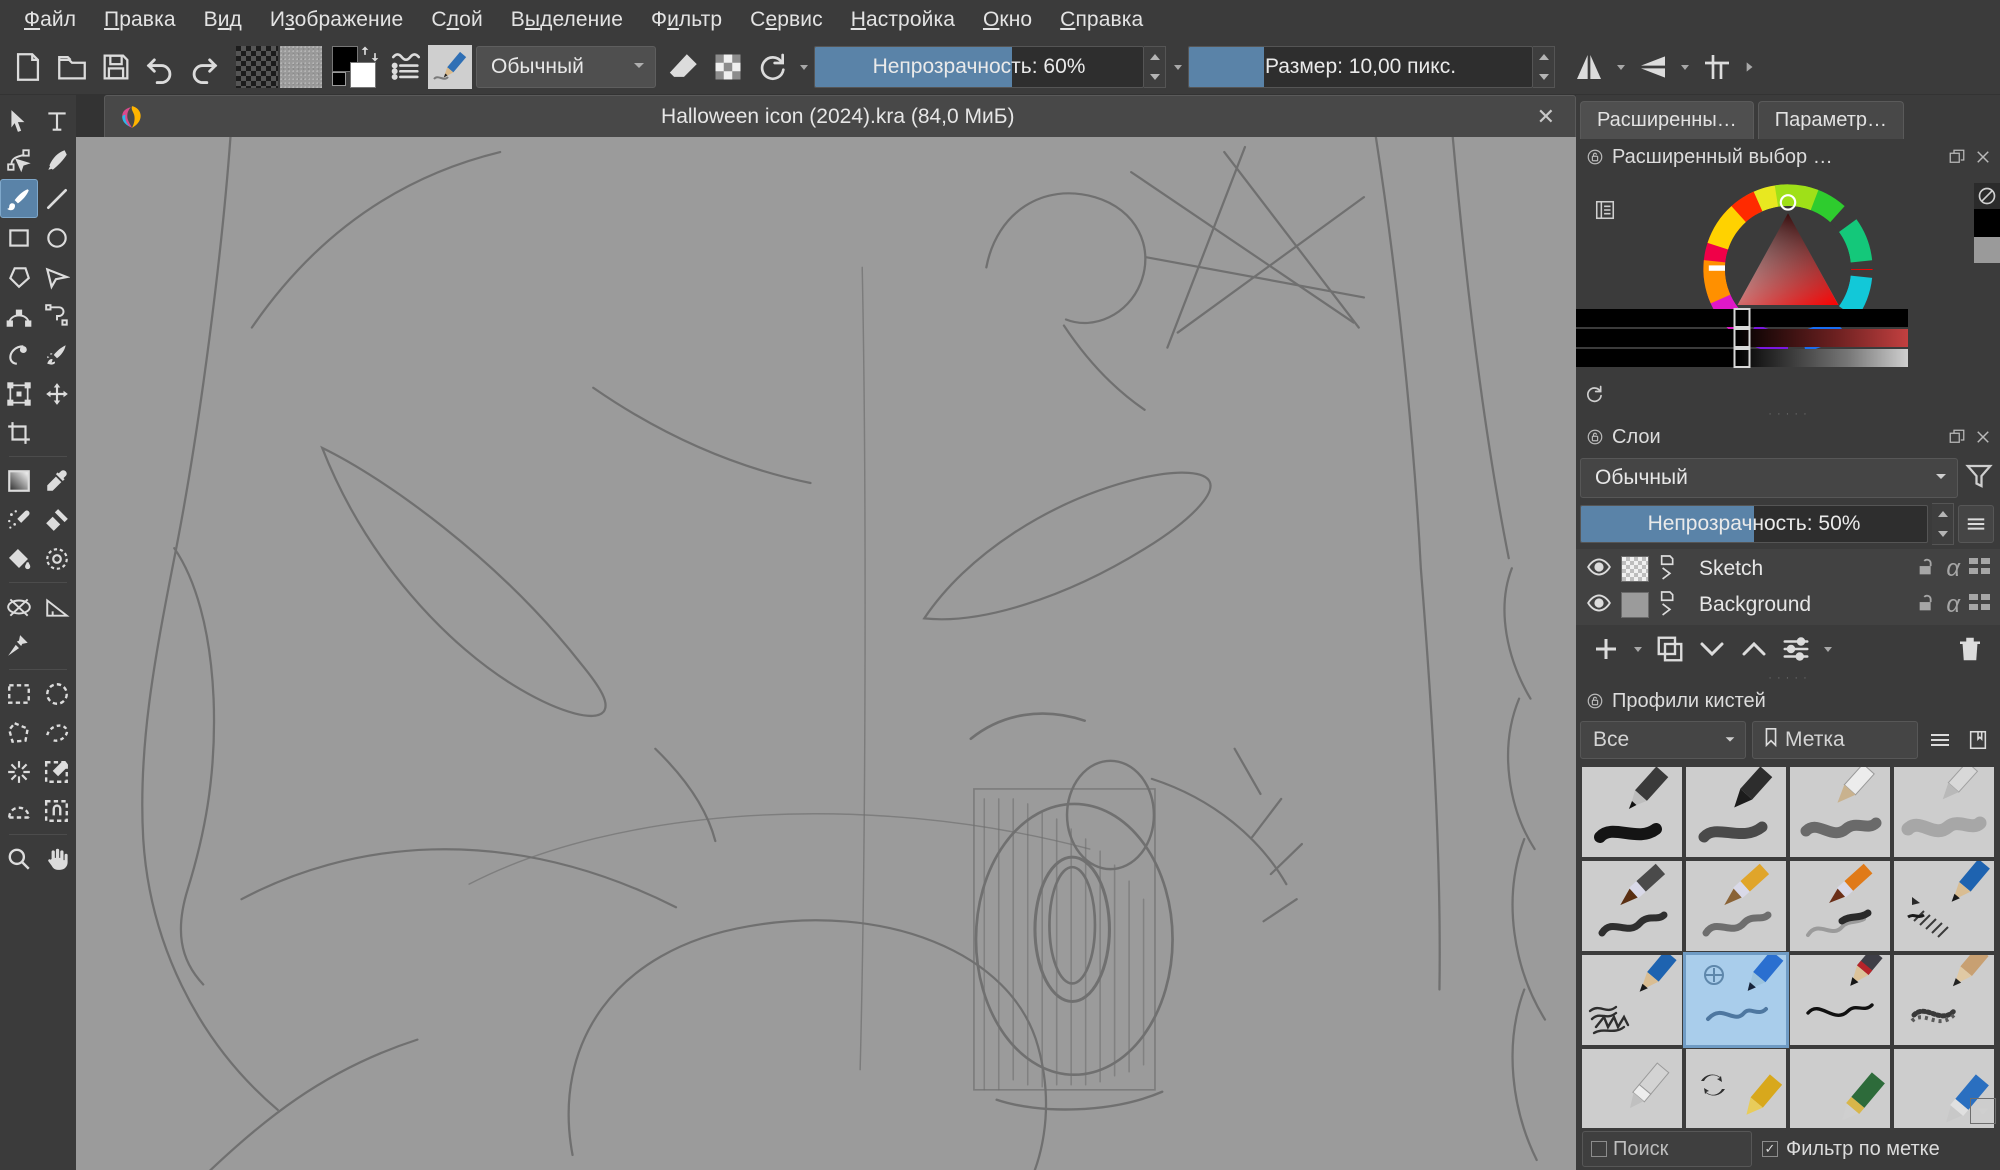  Describe the element at coordinates (1360, 66) in the screenshot. I see `brush-size-slider: Размер: 10,00 пикс.` at that location.